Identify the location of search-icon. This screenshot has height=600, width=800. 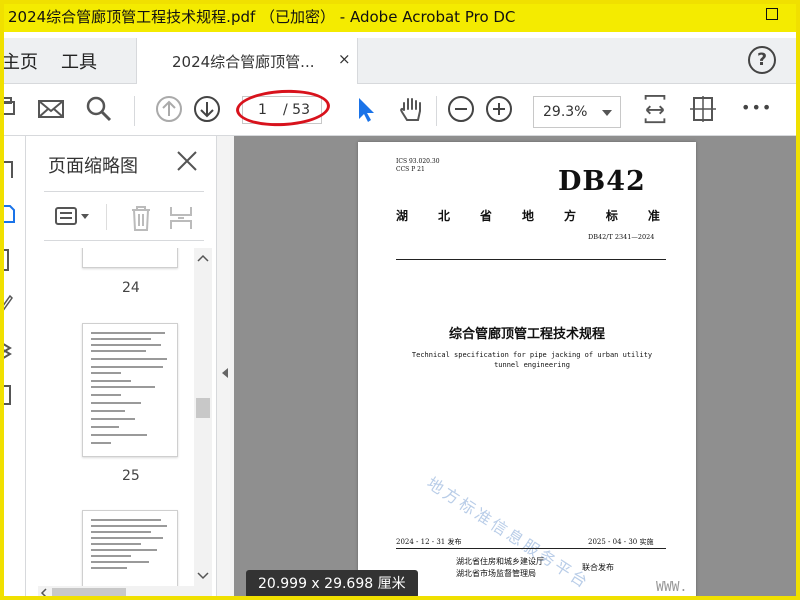
(99, 109).